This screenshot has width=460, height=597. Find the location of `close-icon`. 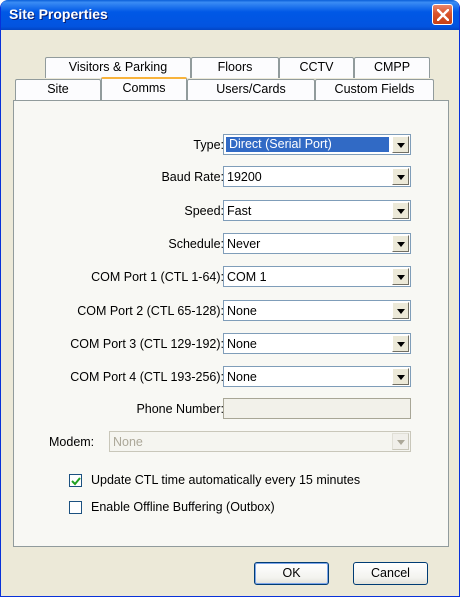

close-icon is located at coordinates (443, 15).